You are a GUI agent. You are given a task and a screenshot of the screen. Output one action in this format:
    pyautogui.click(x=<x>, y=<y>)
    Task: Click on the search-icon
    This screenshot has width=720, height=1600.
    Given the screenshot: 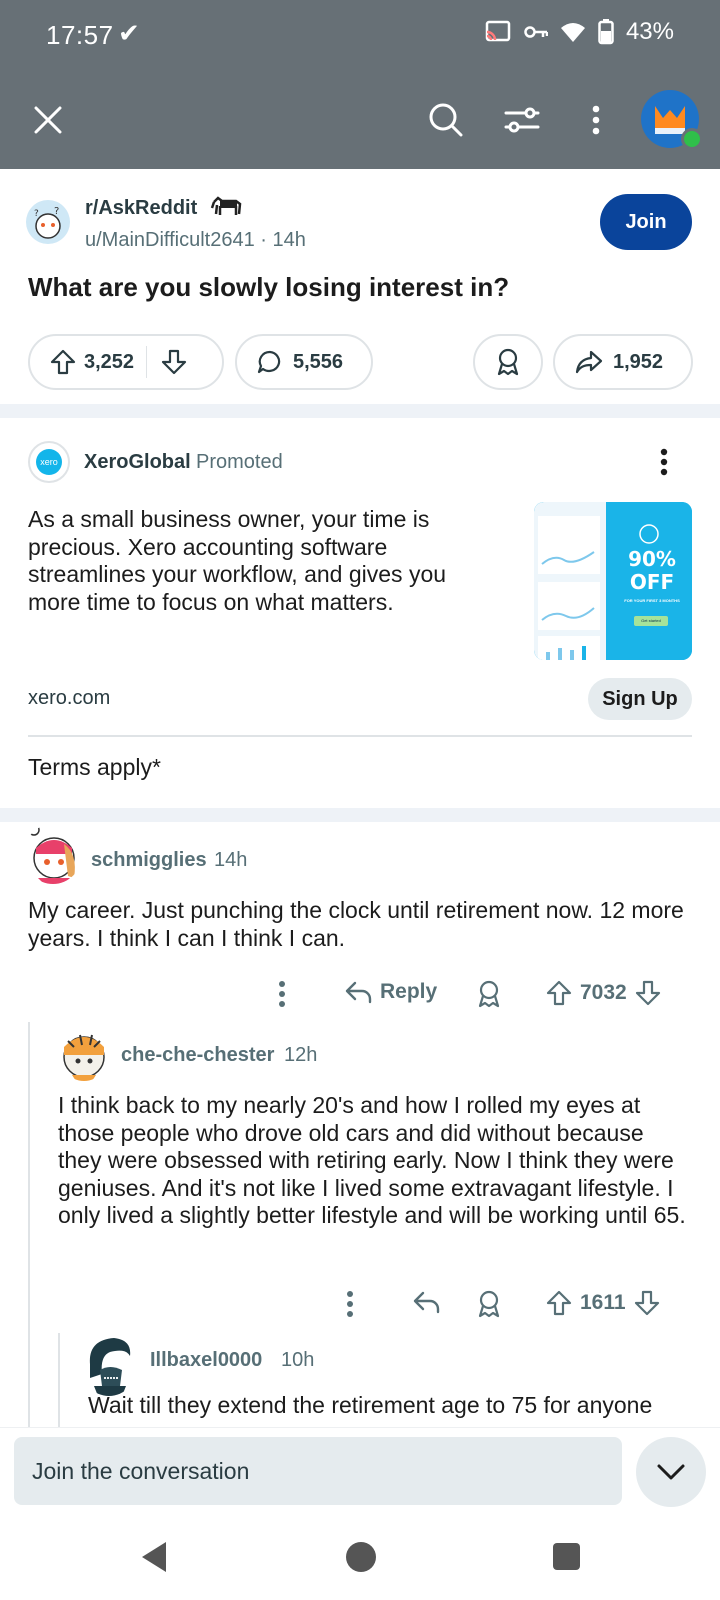 What is the action you would take?
    pyautogui.click(x=446, y=120)
    